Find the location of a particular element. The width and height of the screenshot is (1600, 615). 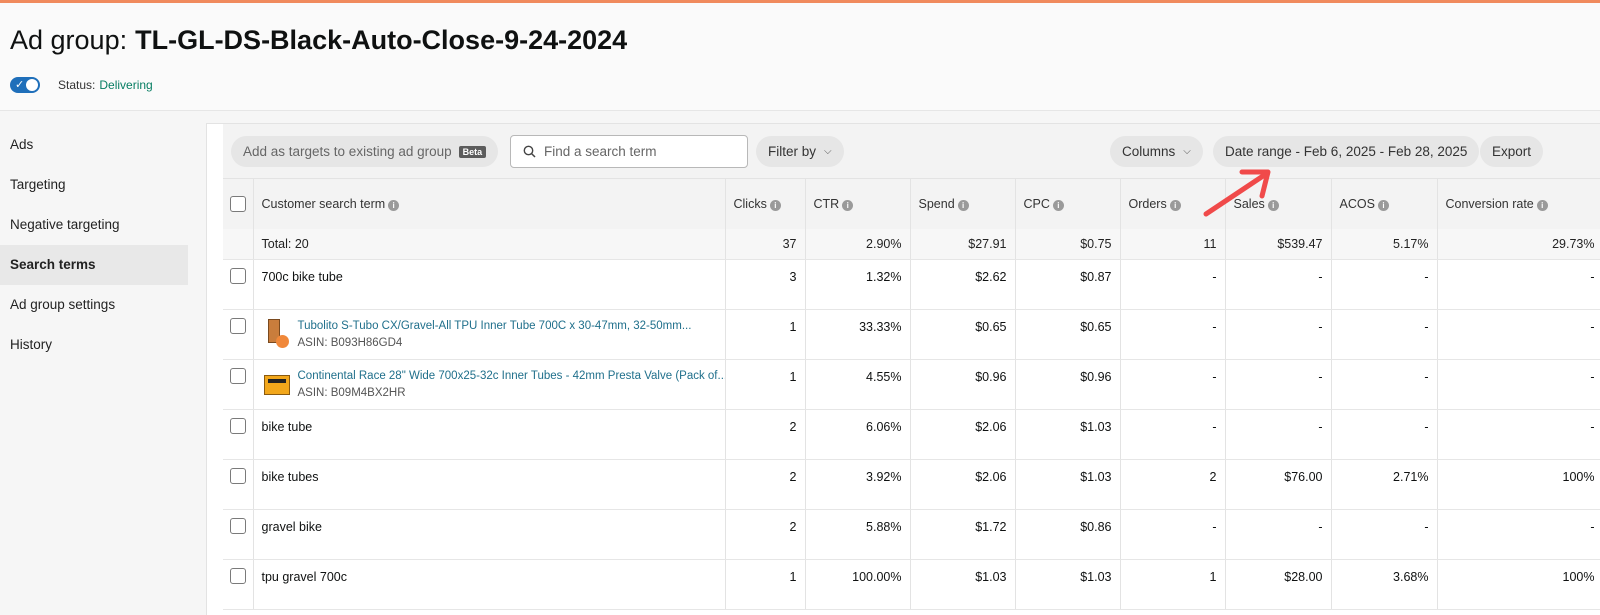

filter-by-button: Filter by ⌵ is located at coordinates (800, 151).